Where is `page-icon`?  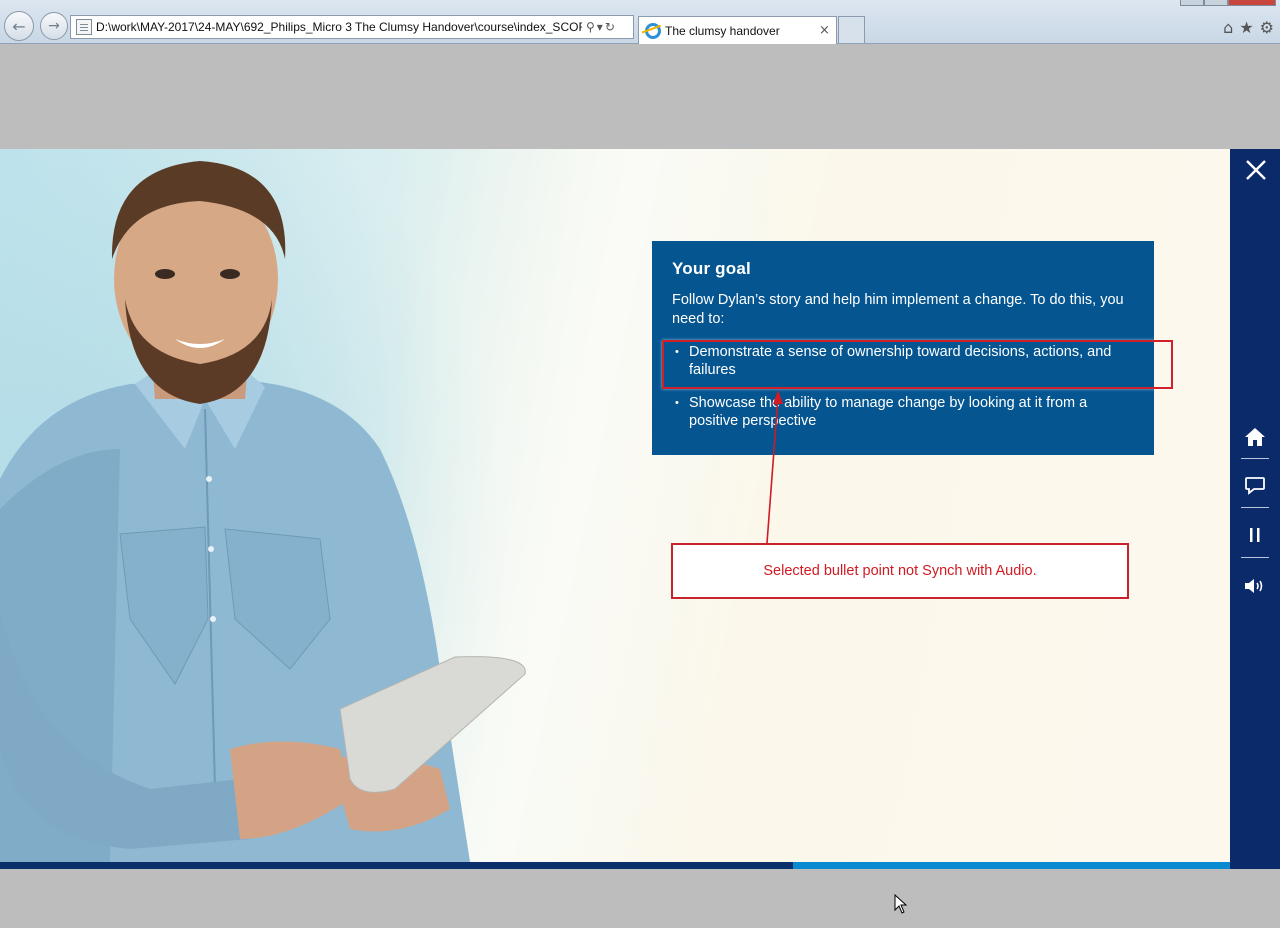 page-icon is located at coordinates (84, 27).